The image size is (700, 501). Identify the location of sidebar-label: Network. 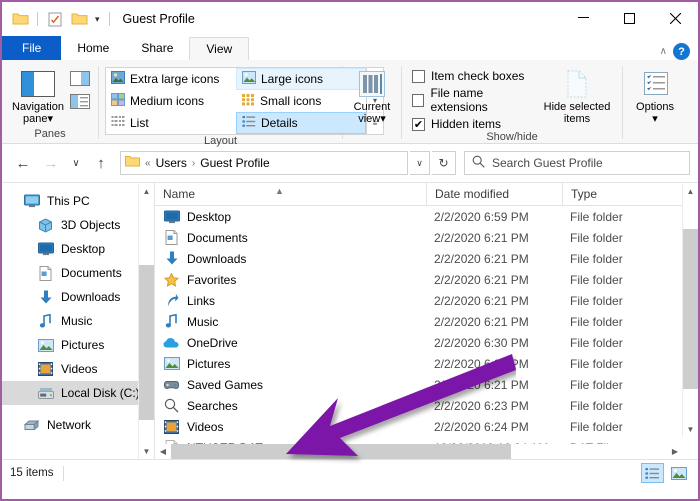
(69, 425).